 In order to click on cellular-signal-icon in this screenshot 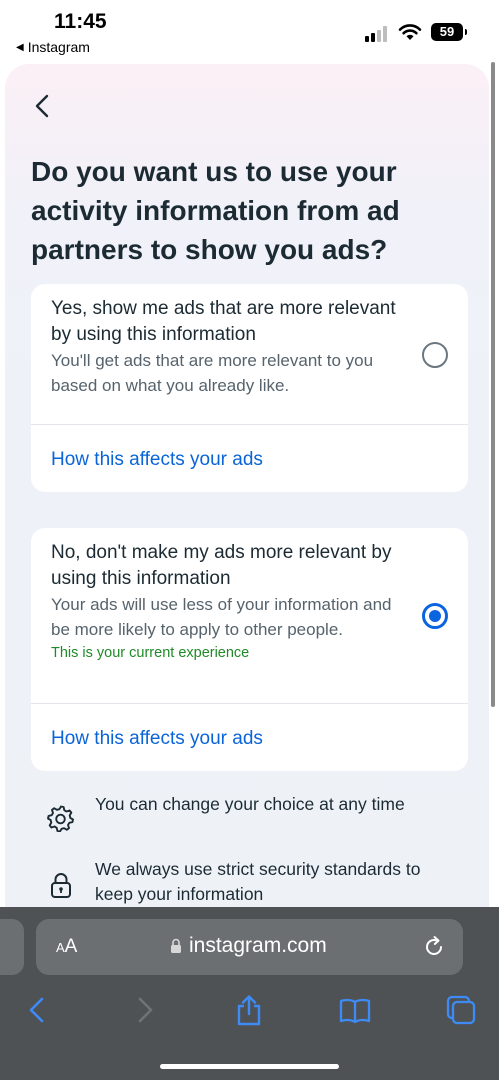, I will do `click(376, 34)`.